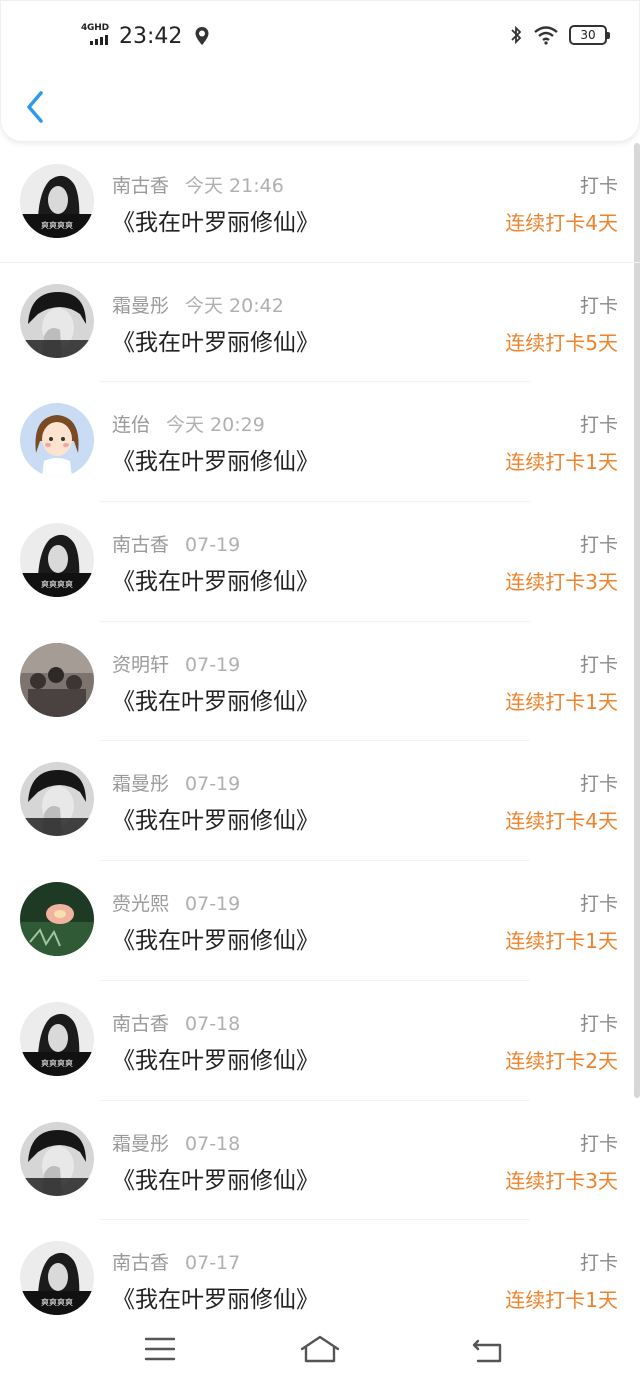 This screenshot has height=1387, width=640. Describe the element at coordinates (176, 663) in the screenshot. I see `entry-meta: 资明轩 07-19` at that location.